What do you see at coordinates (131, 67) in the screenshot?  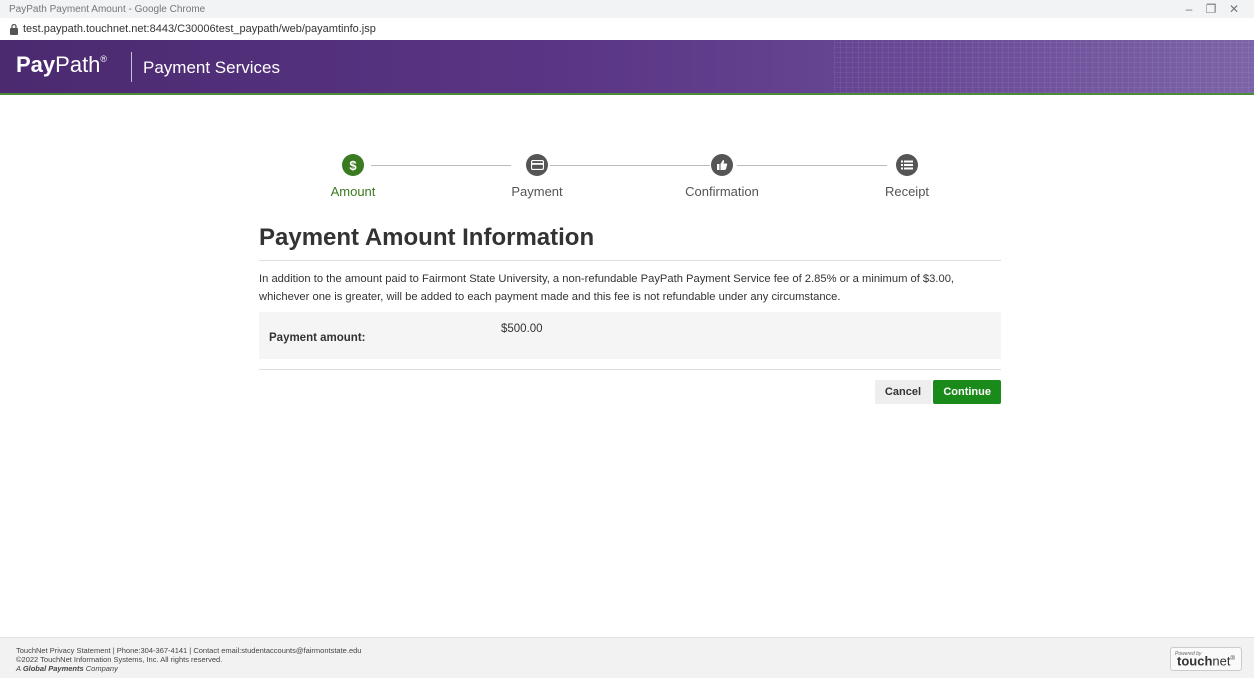 I see `header-divider` at bounding box center [131, 67].